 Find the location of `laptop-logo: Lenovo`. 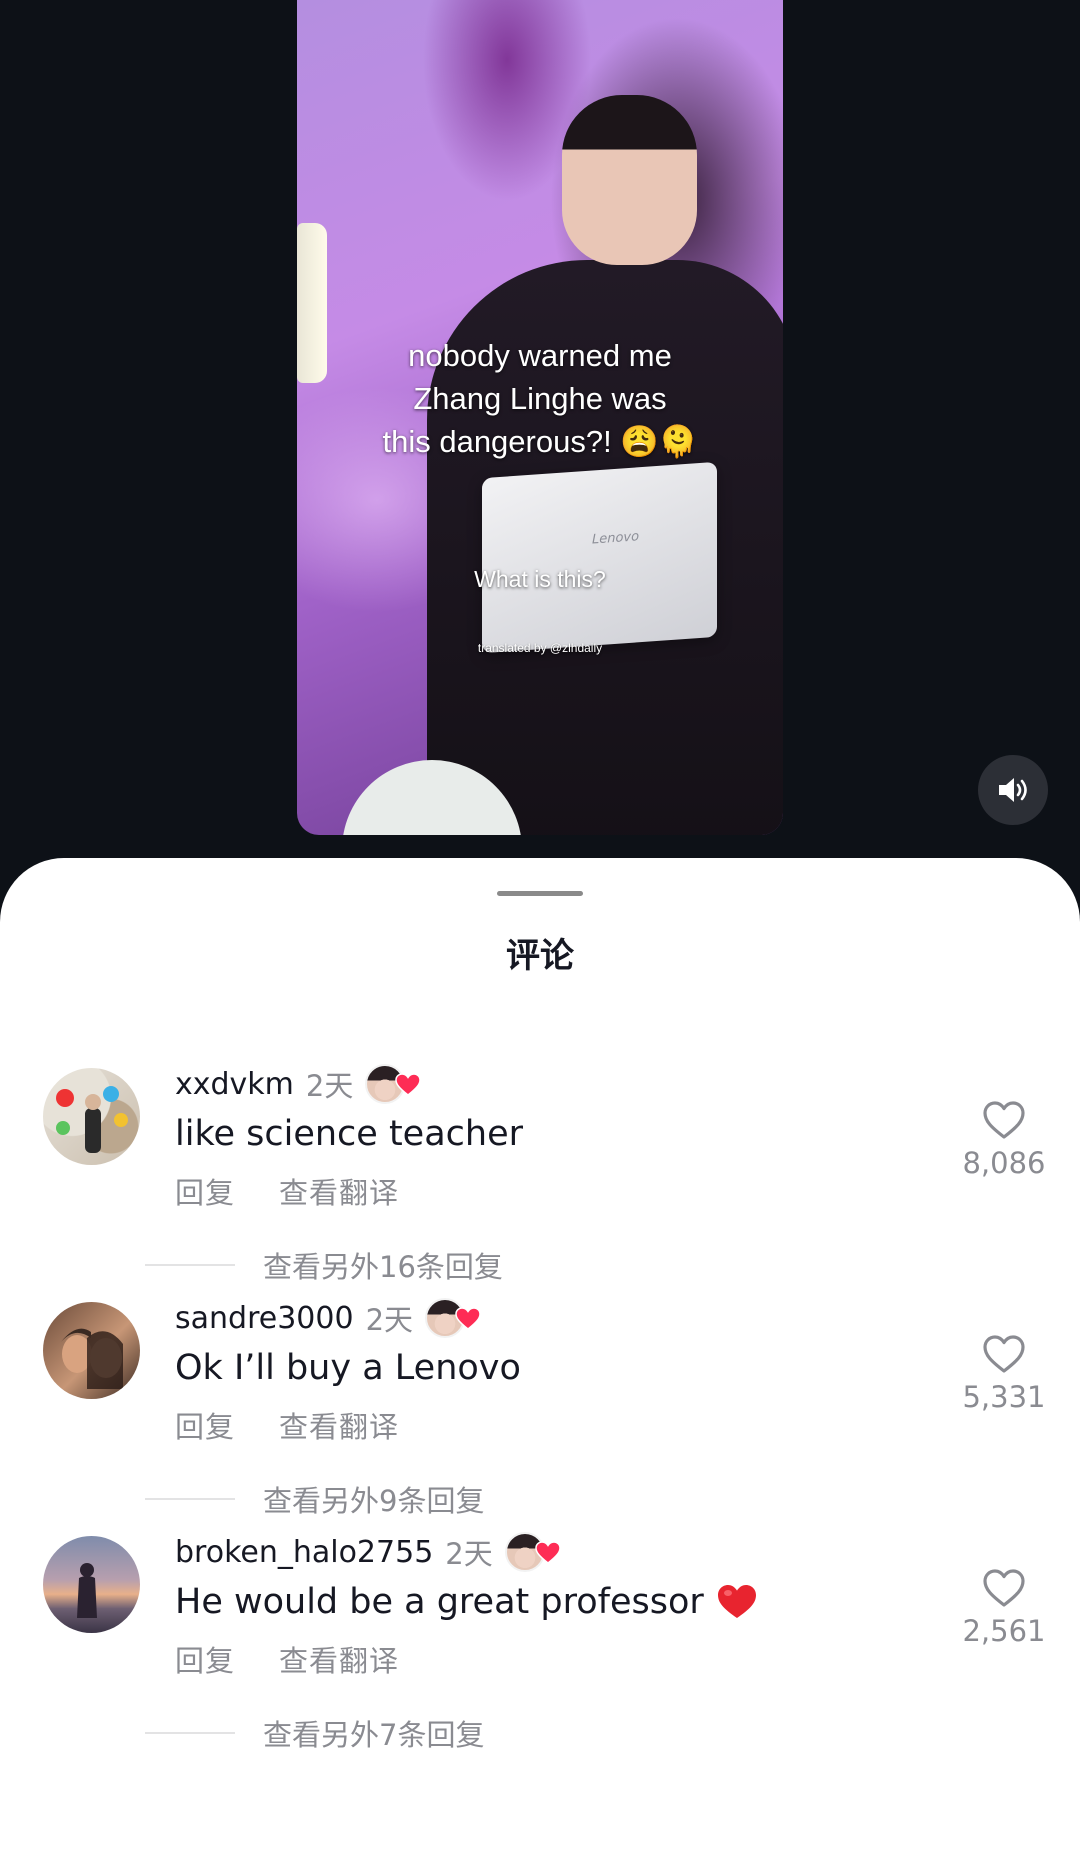

laptop-logo: Lenovo is located at coordinates (616, 538).